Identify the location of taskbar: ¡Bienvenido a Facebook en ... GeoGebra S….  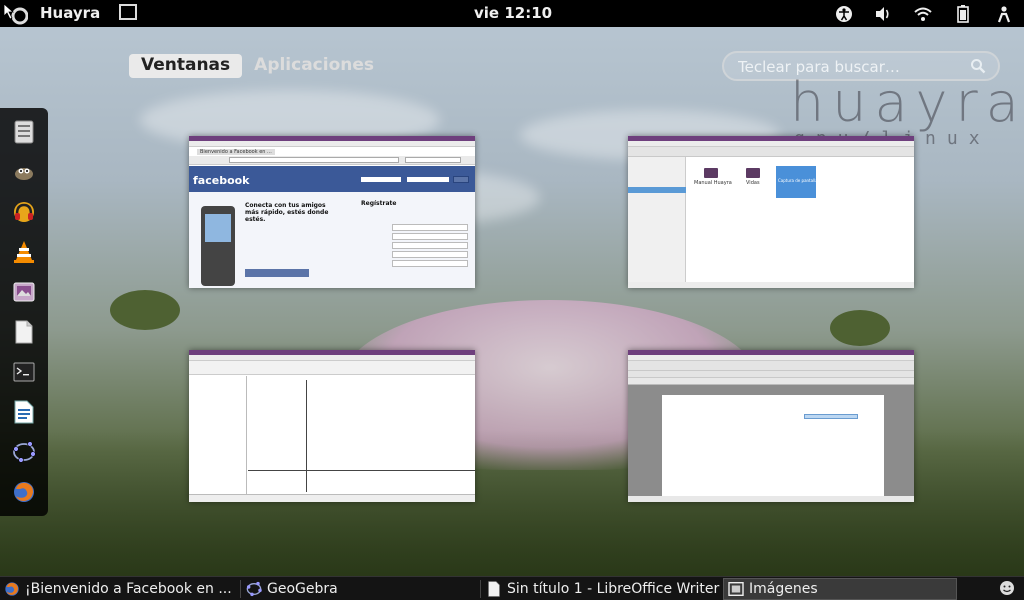
(512, 588).